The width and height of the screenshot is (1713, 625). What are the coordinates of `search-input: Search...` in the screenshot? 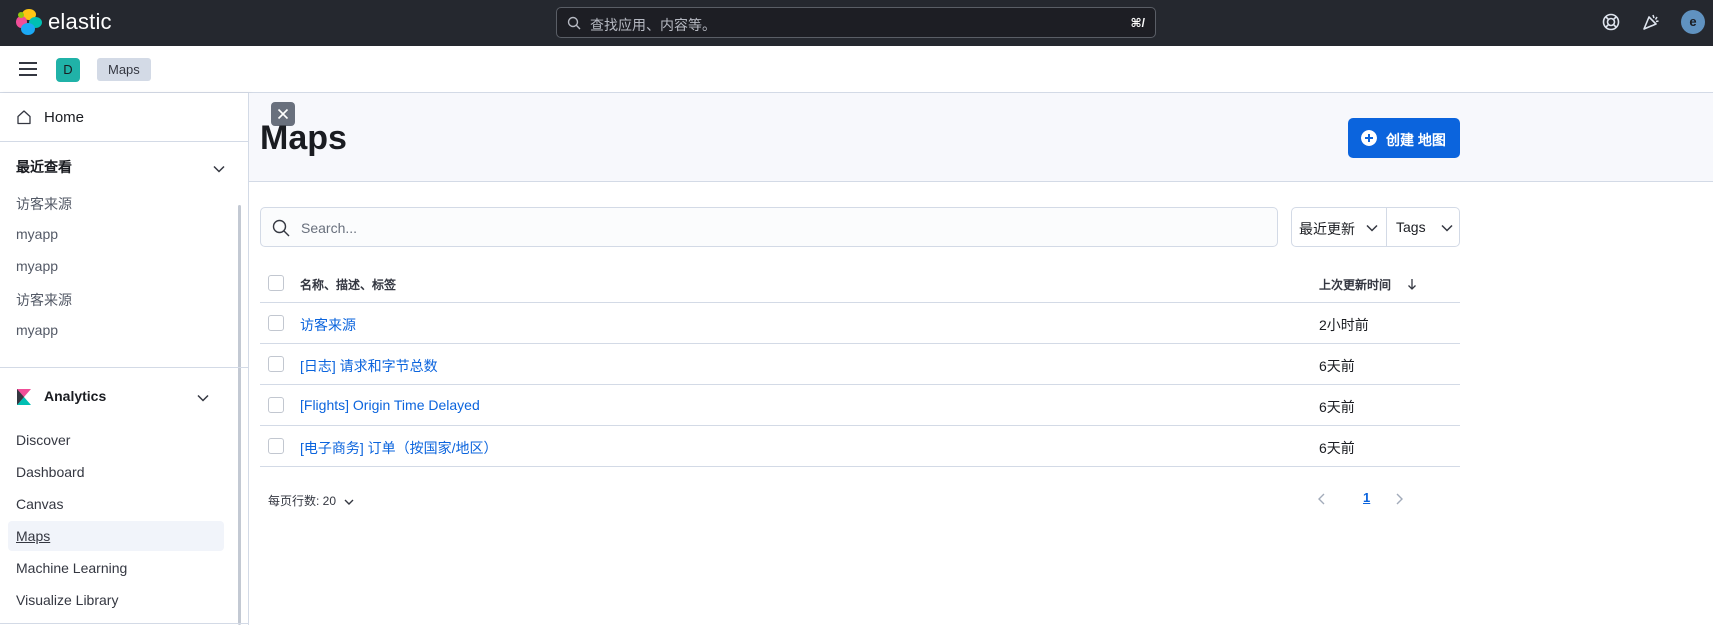 It's located at (769, 227).